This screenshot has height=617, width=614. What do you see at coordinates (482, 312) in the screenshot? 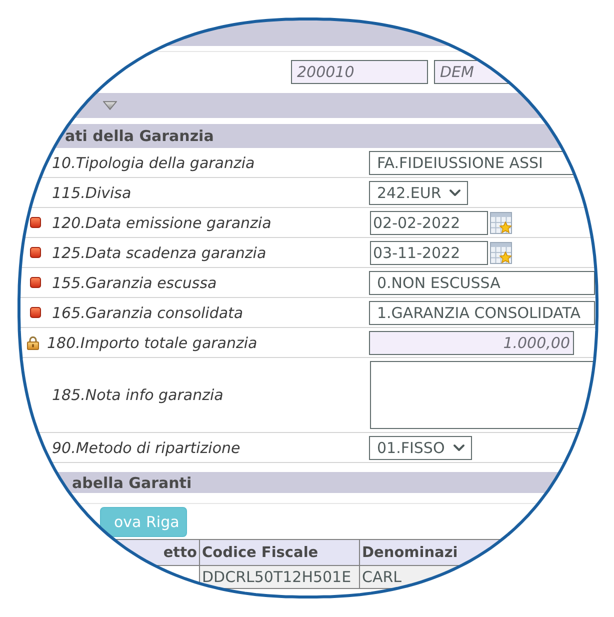
I see `text-field: 1.GARANZIA CONSOLIDATA` at bounding box center [482, 312].